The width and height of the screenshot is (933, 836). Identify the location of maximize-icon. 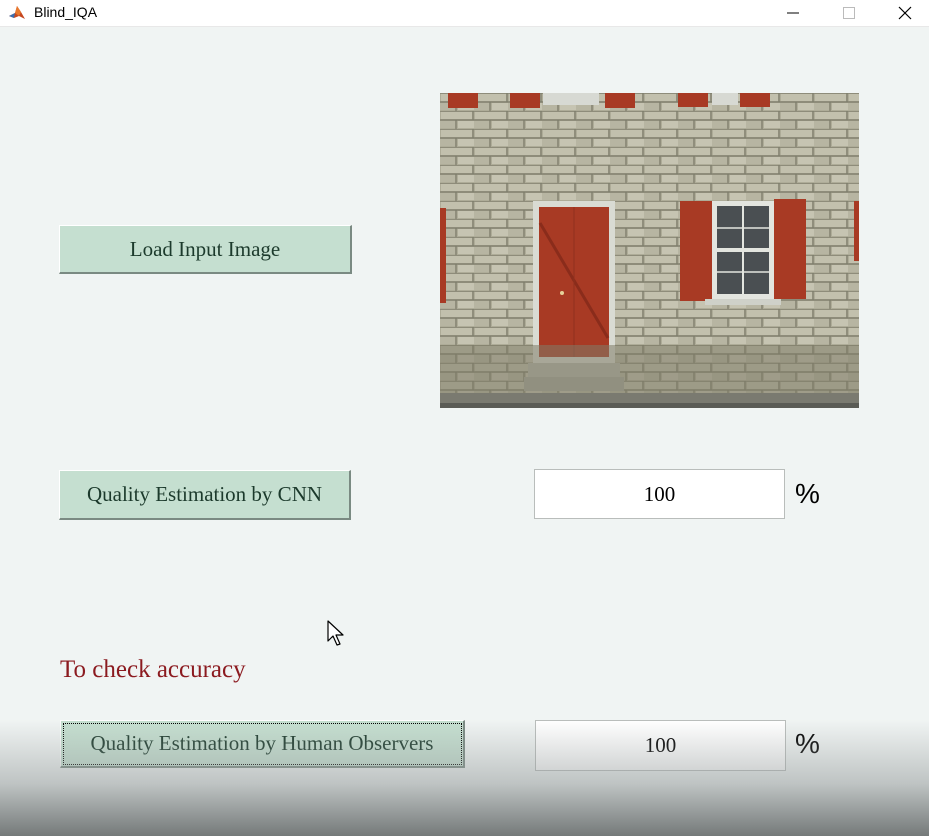
(849, 13).